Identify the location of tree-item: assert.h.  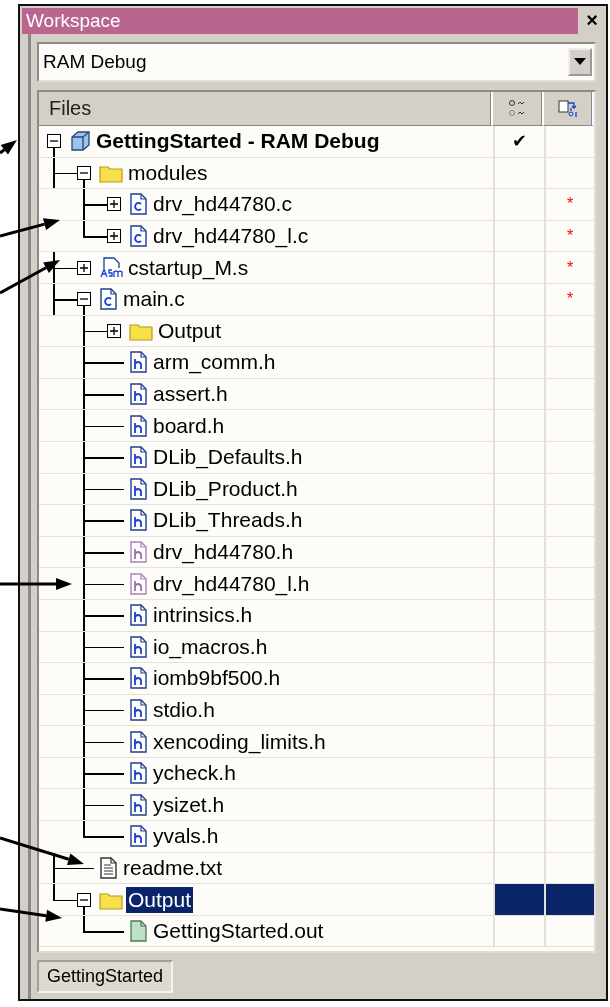
(190, 394).